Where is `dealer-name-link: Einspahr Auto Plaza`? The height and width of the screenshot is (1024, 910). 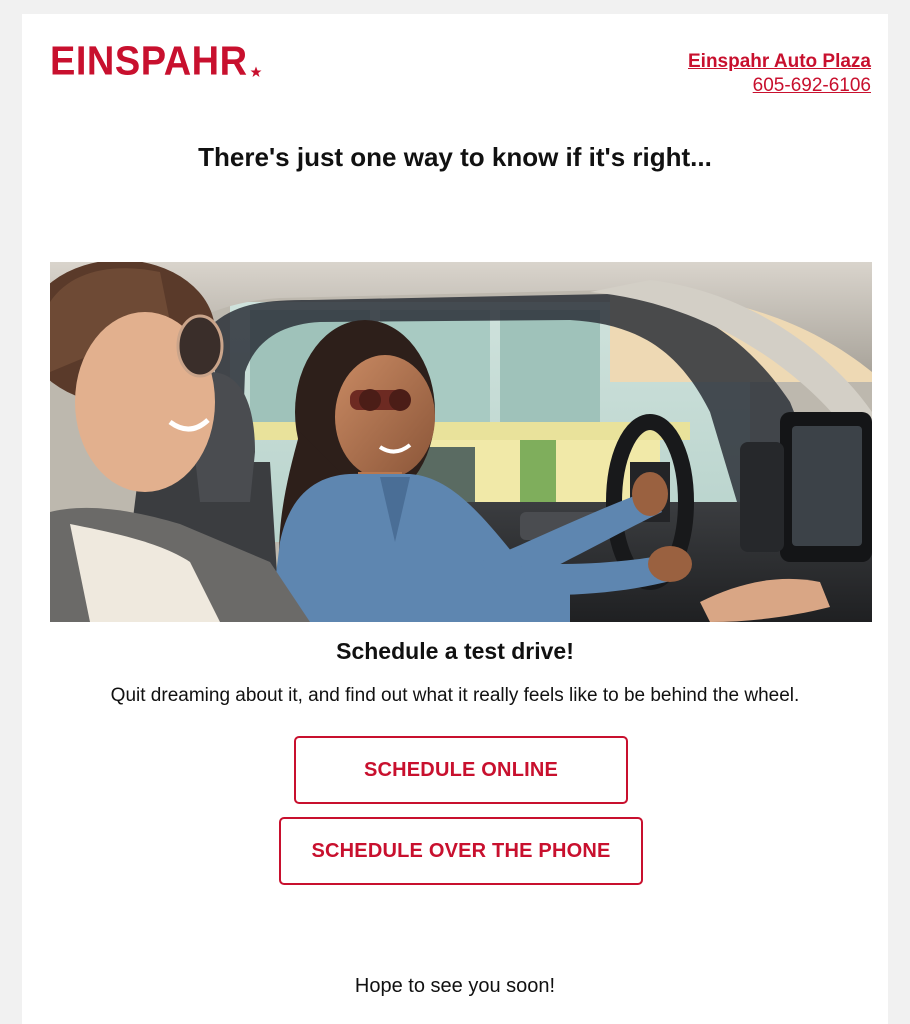 dealer-name-link: Einspahr Auto Plaza is located at coordinates (779, 62).